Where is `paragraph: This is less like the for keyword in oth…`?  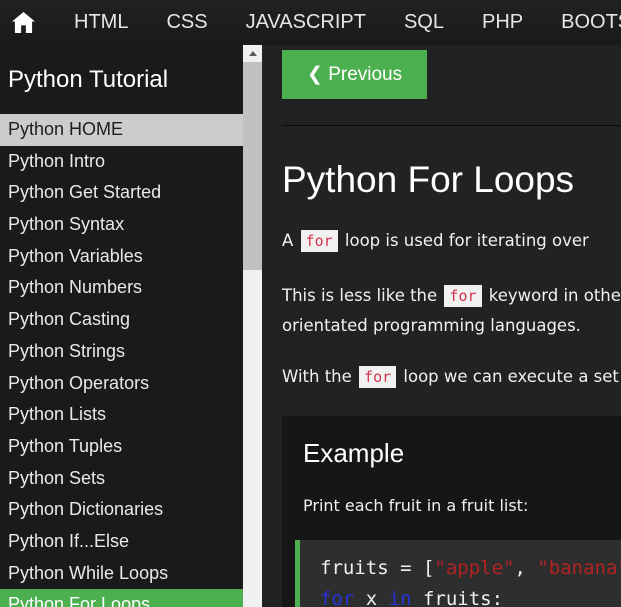
paragraph: This is less like the for keyword in oth… is located at coordinates (451, 310).